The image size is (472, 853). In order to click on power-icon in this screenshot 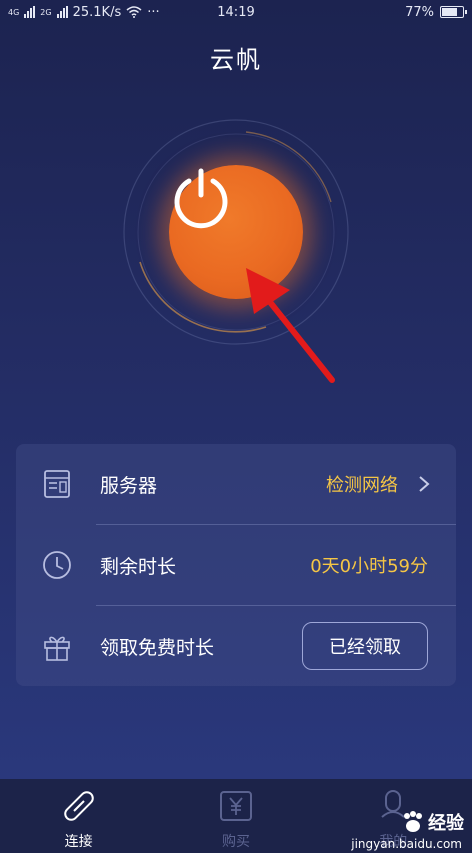, I will do `click(201, 198)`.